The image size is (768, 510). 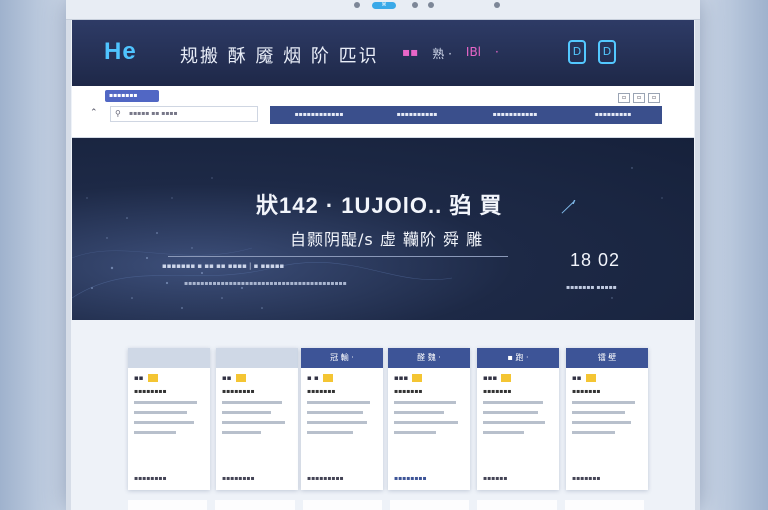 I want to click on card-row-next, so click(x=386, y=505).